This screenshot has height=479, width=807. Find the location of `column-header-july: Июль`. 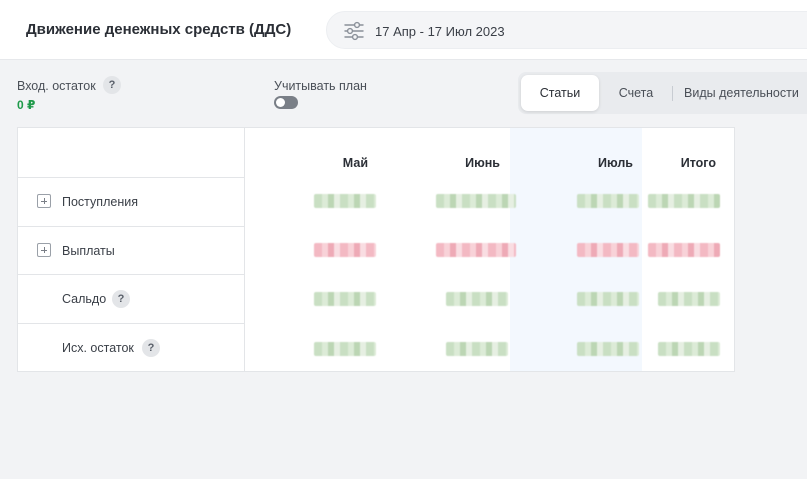

column-header-july: Июль is located at coordinates (615, 163).